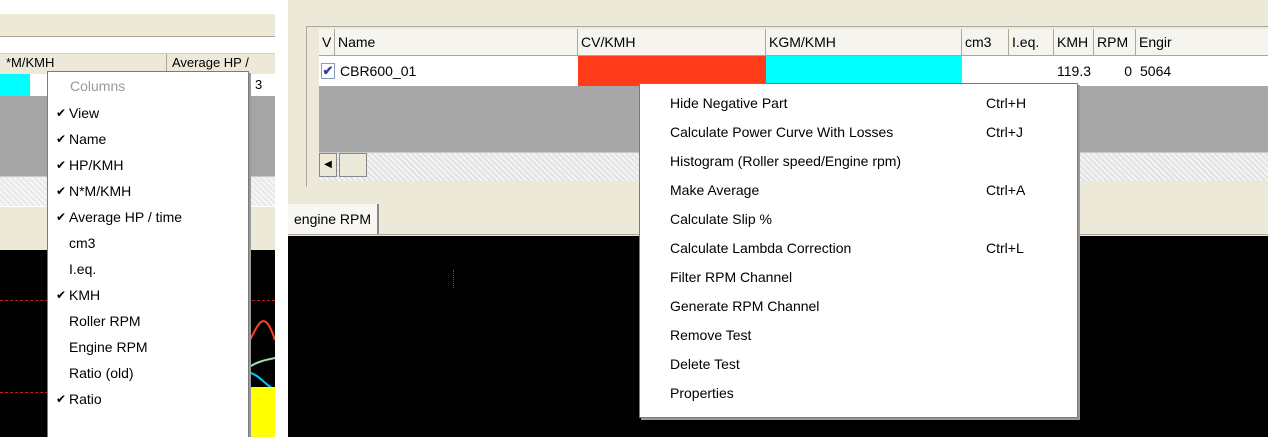 This screenshot has width=1268, height=437. Describe the element at coordinates (82, 243) in the screenshot. I see `menu-item-label: cm3` at that location.